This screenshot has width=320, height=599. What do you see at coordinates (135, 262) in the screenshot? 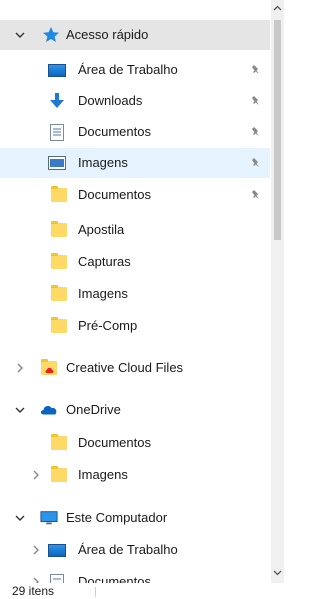
I see `tree-item-folder: Capturas` at bounding box center [135, 262].